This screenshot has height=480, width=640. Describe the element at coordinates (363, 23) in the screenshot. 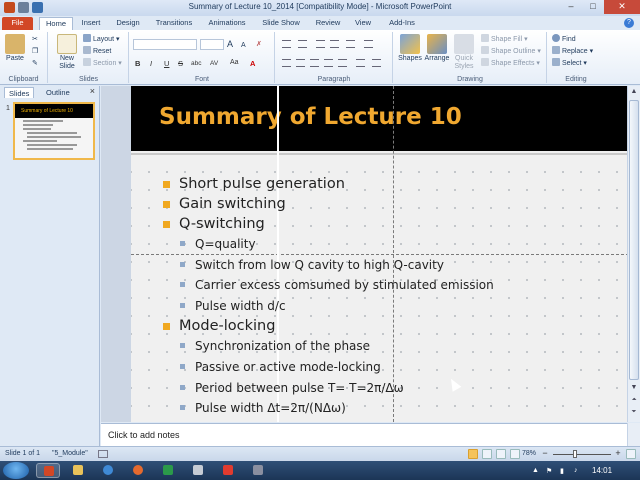

I see `tab-view: View` at that location.